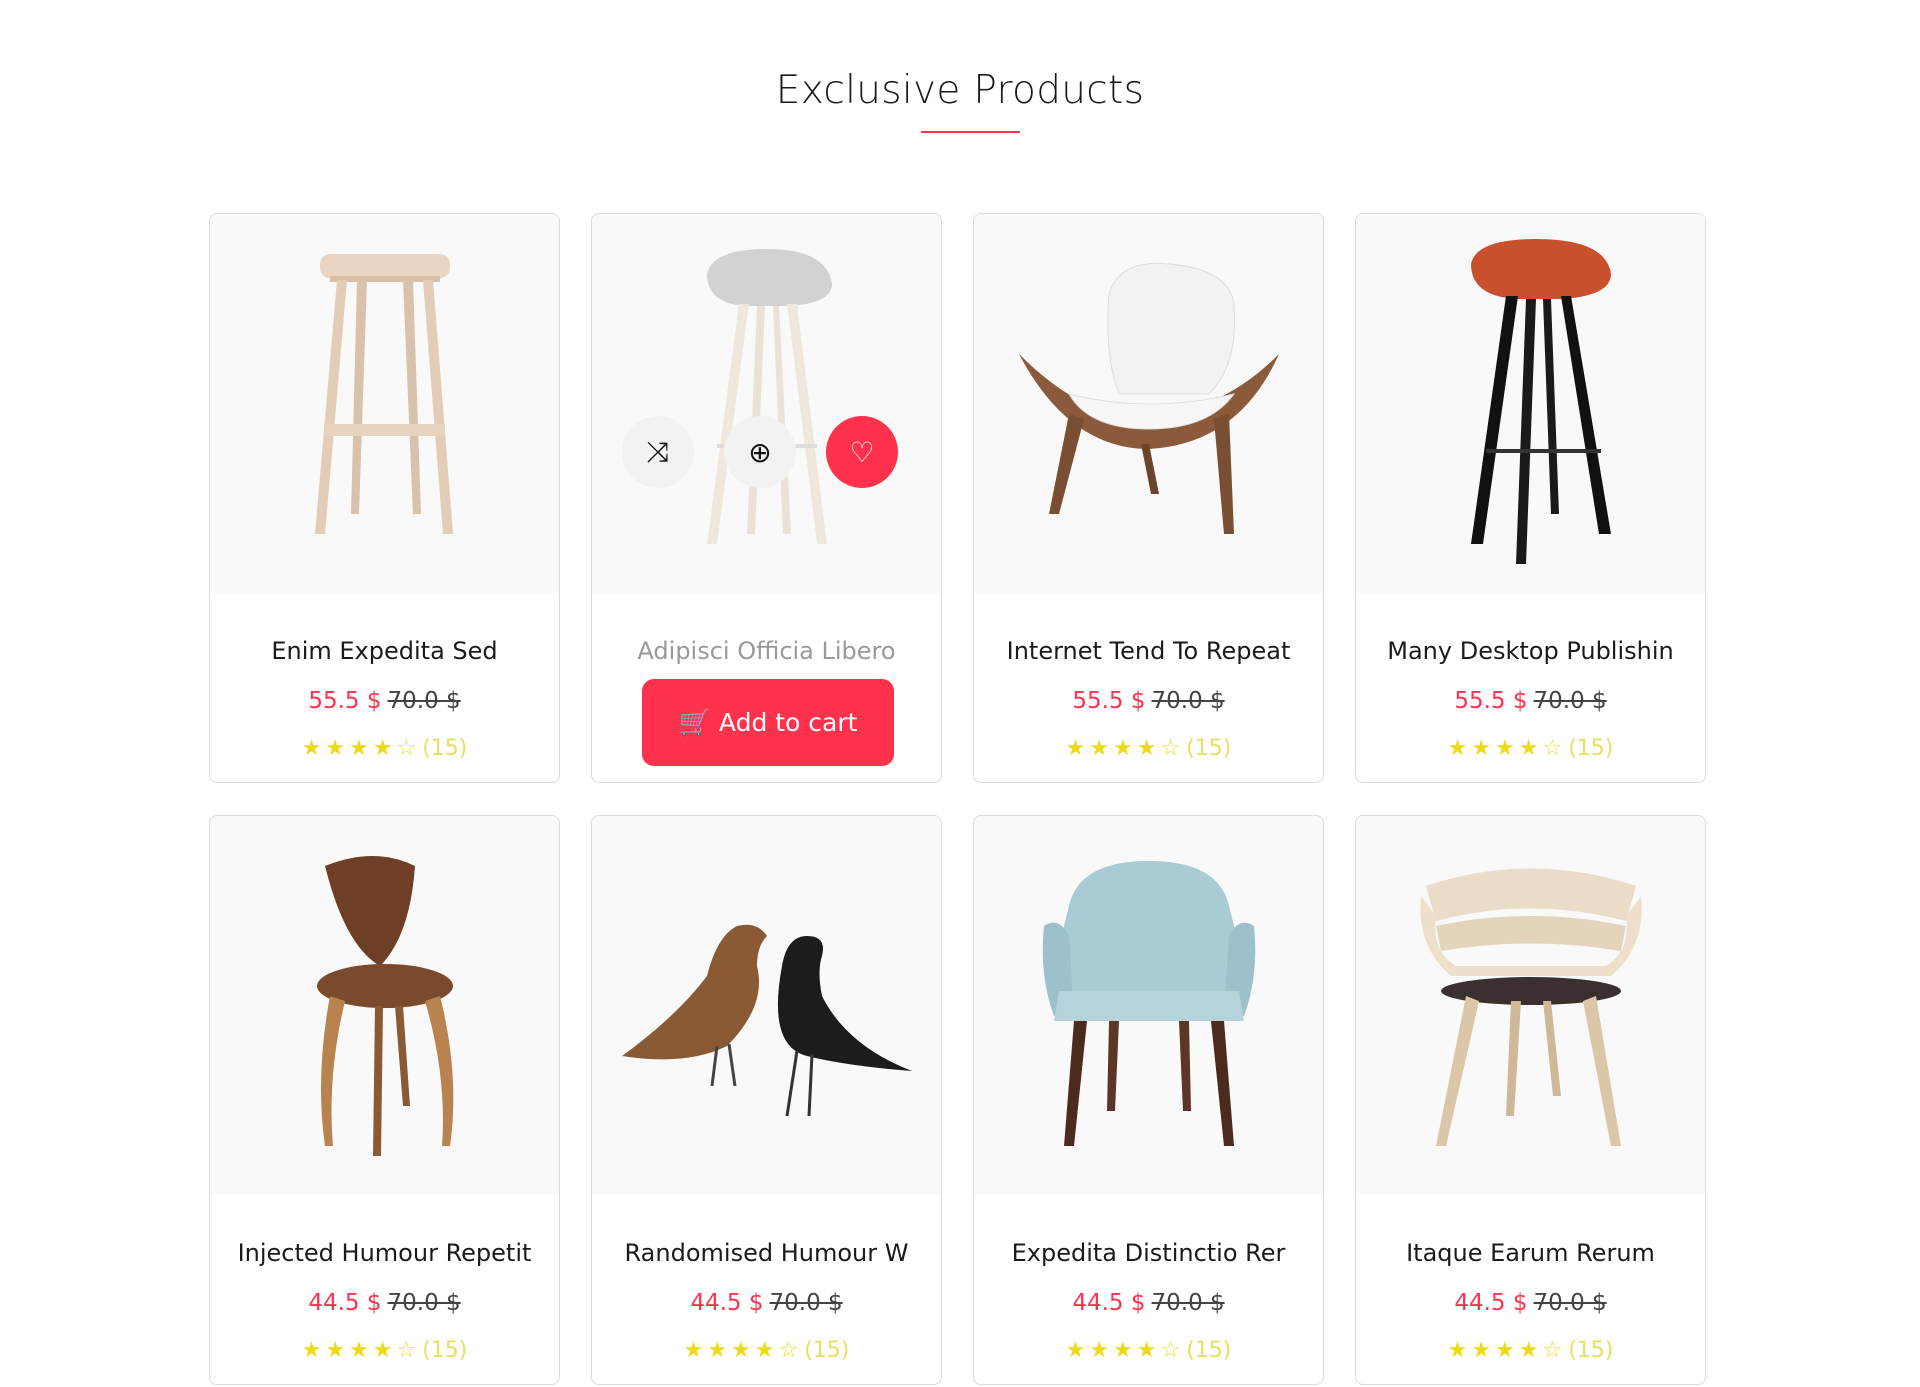 The width and height of the screenshot is (1920, 1387). What do you see at coordinates (769, 396) in the screenshot?
I see `grey-bar-stool-image` at bounding box center [769, 396].